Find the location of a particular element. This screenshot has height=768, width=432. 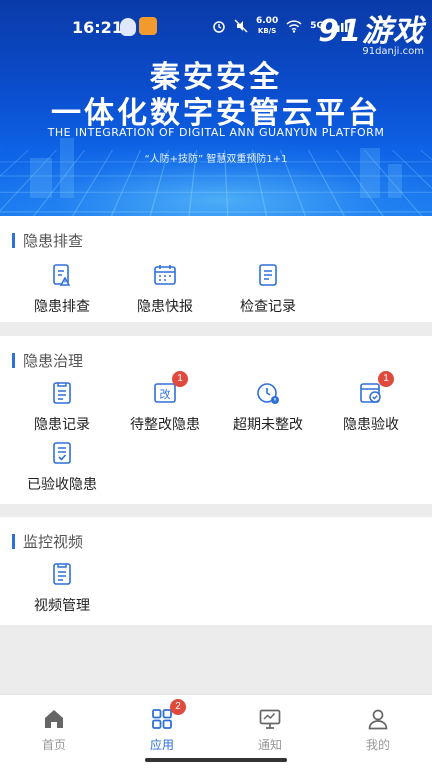

acceptance-icon: 1 is located at coordinates (371, 393).